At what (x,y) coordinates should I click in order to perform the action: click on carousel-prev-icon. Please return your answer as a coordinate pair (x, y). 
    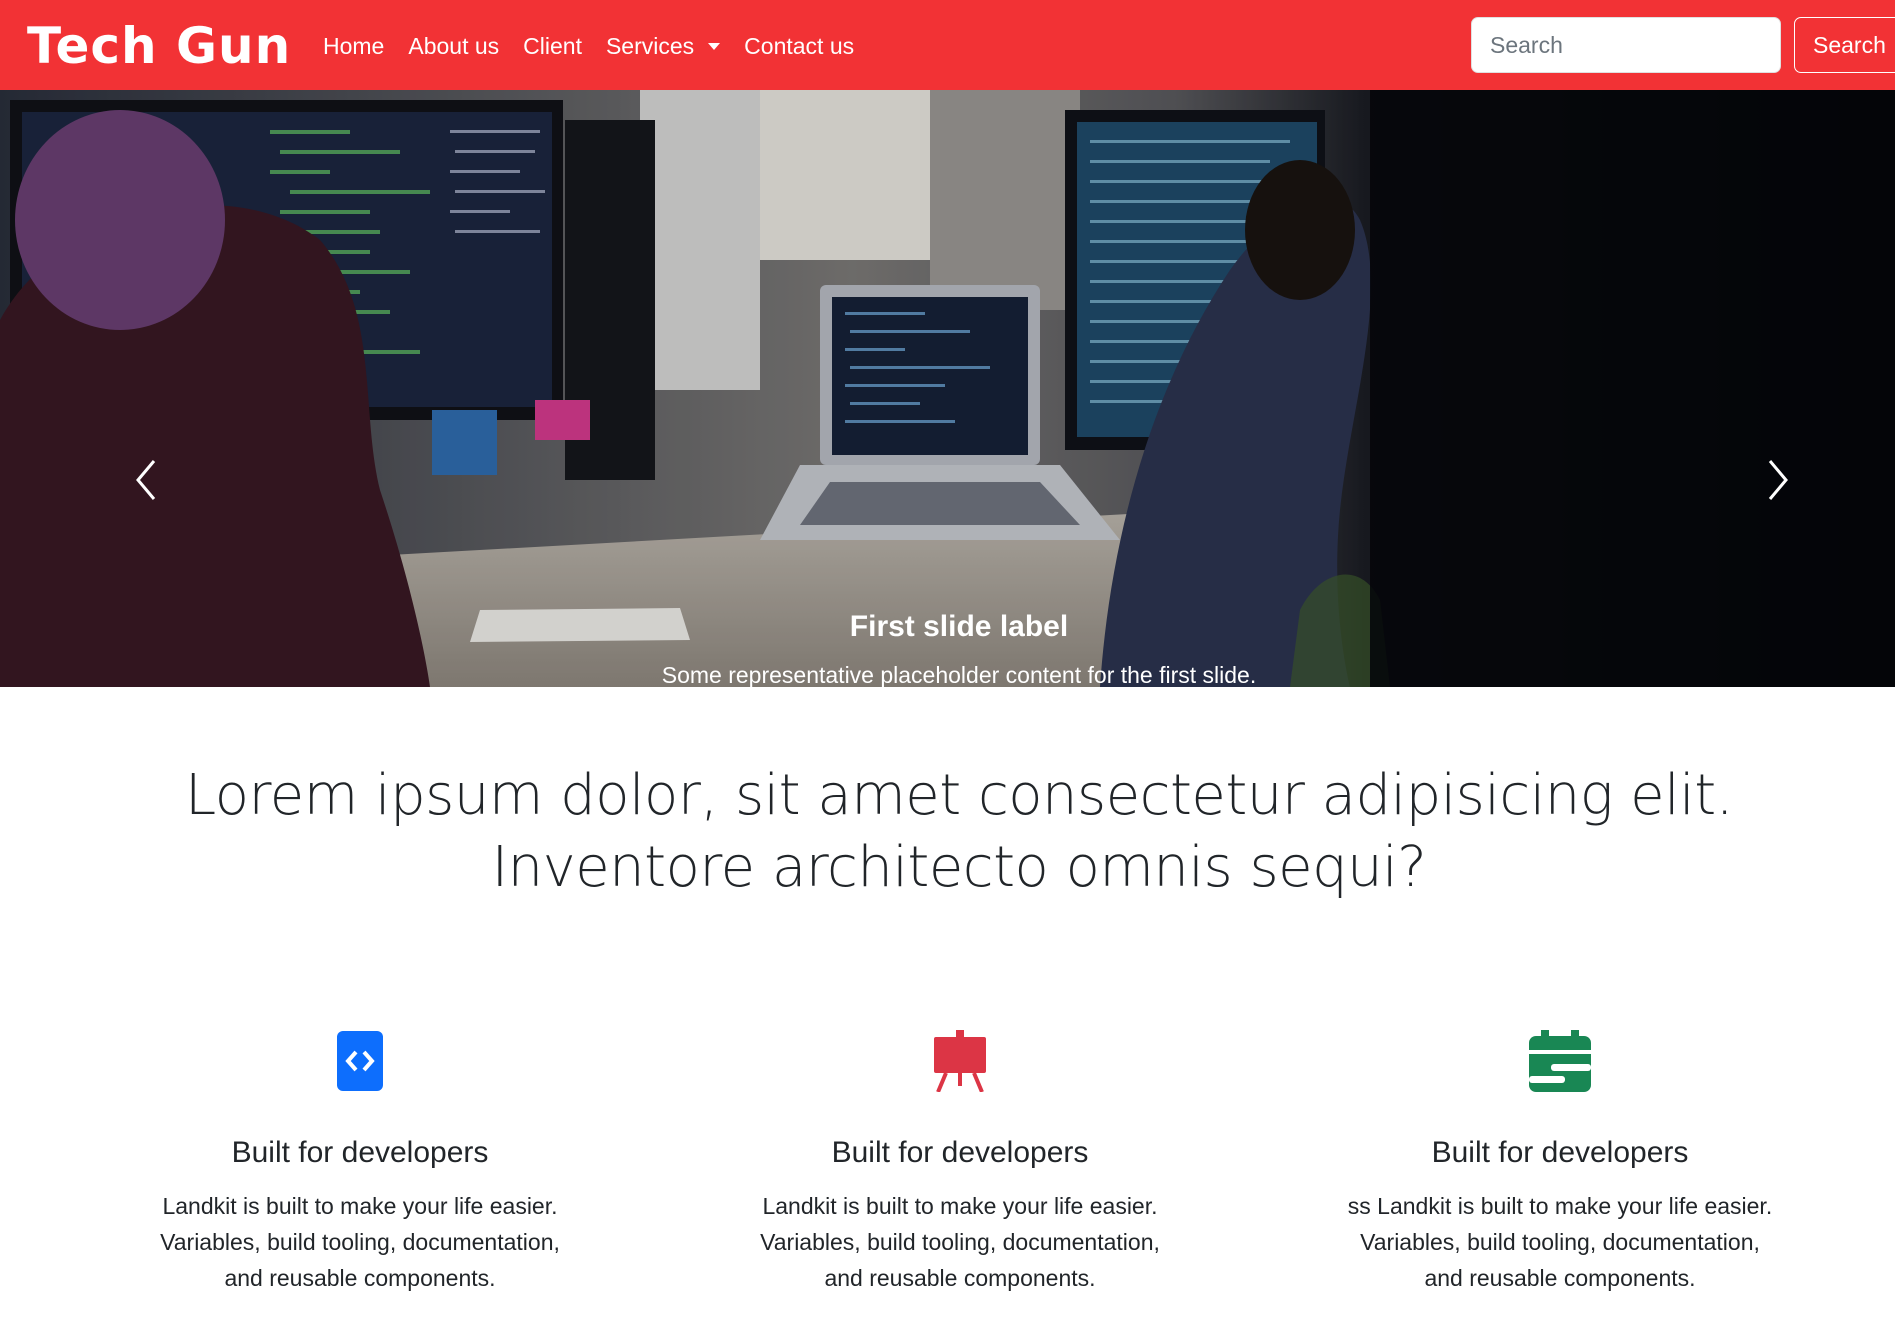
    Looking at the image, I should click on (148, 480).